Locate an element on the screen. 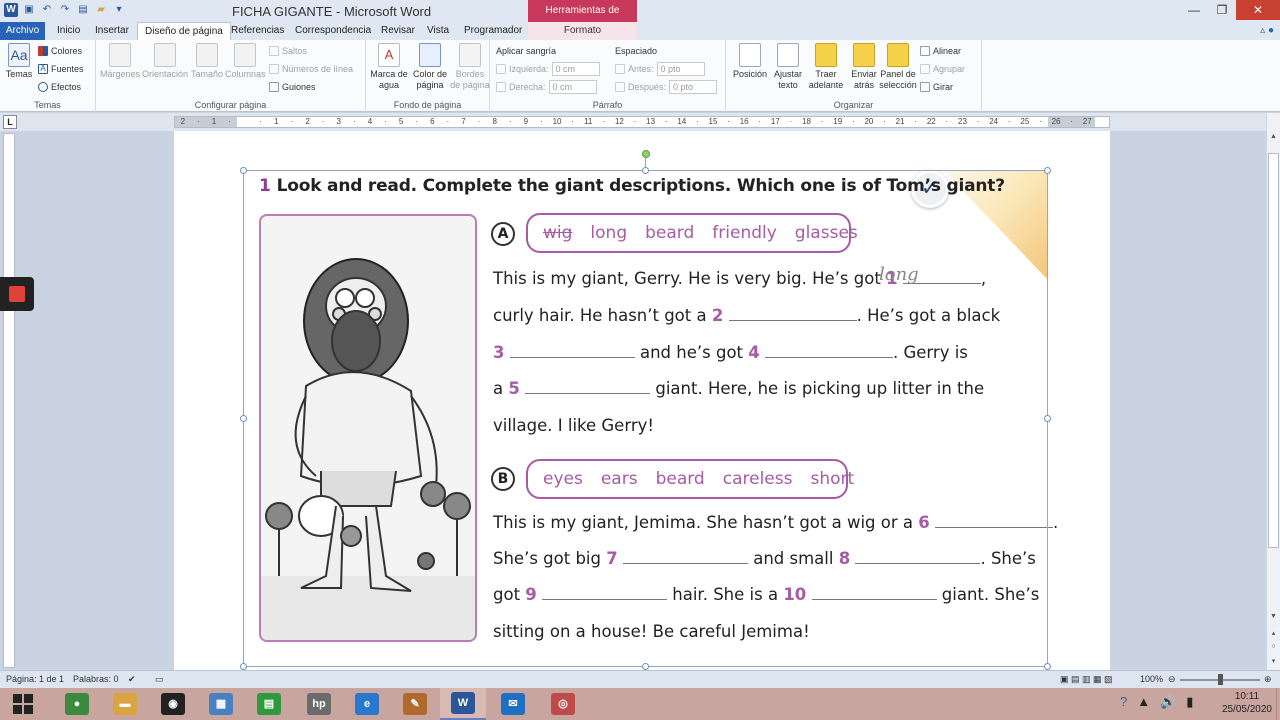  resize-handle-s is located at coordinates (645, 666).